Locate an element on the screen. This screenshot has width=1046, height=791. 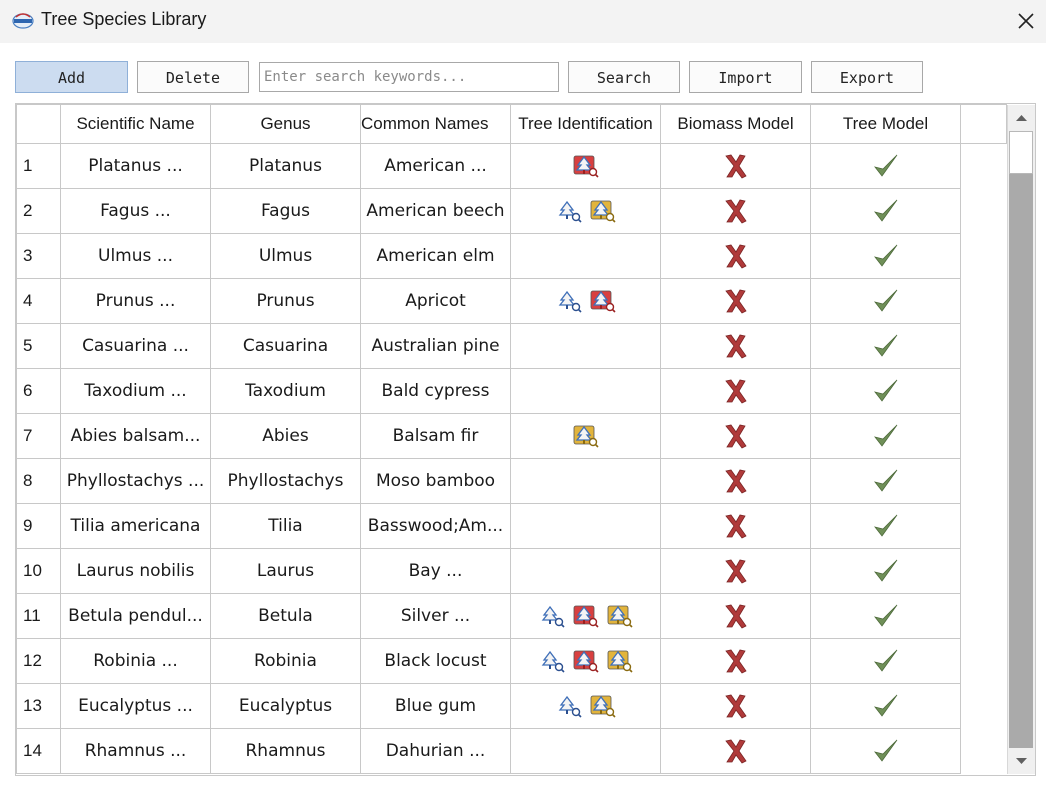
header-biomass-model: Biomass Model is located at coordinates (735, 124).